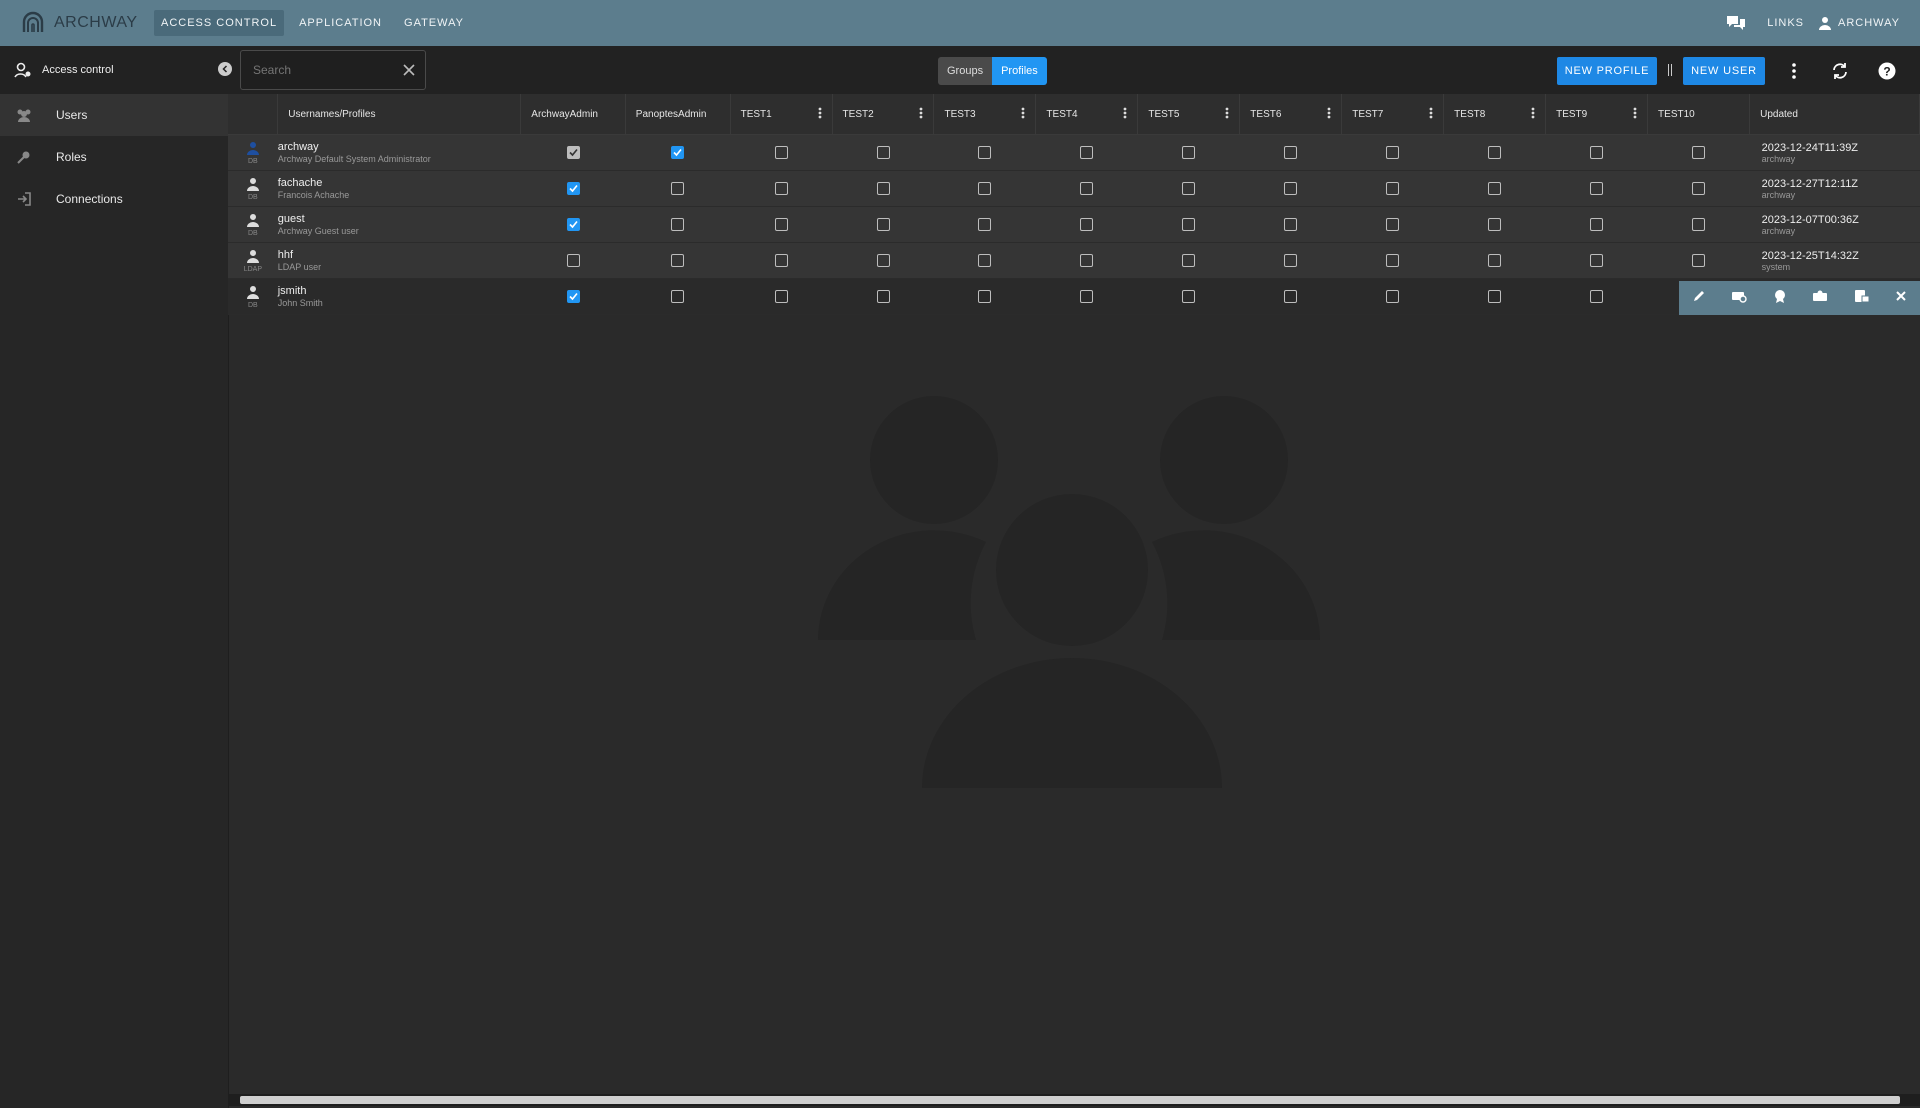 The image size is (1920, 1108). I want to click on edit-icon, so click(1699, 298).